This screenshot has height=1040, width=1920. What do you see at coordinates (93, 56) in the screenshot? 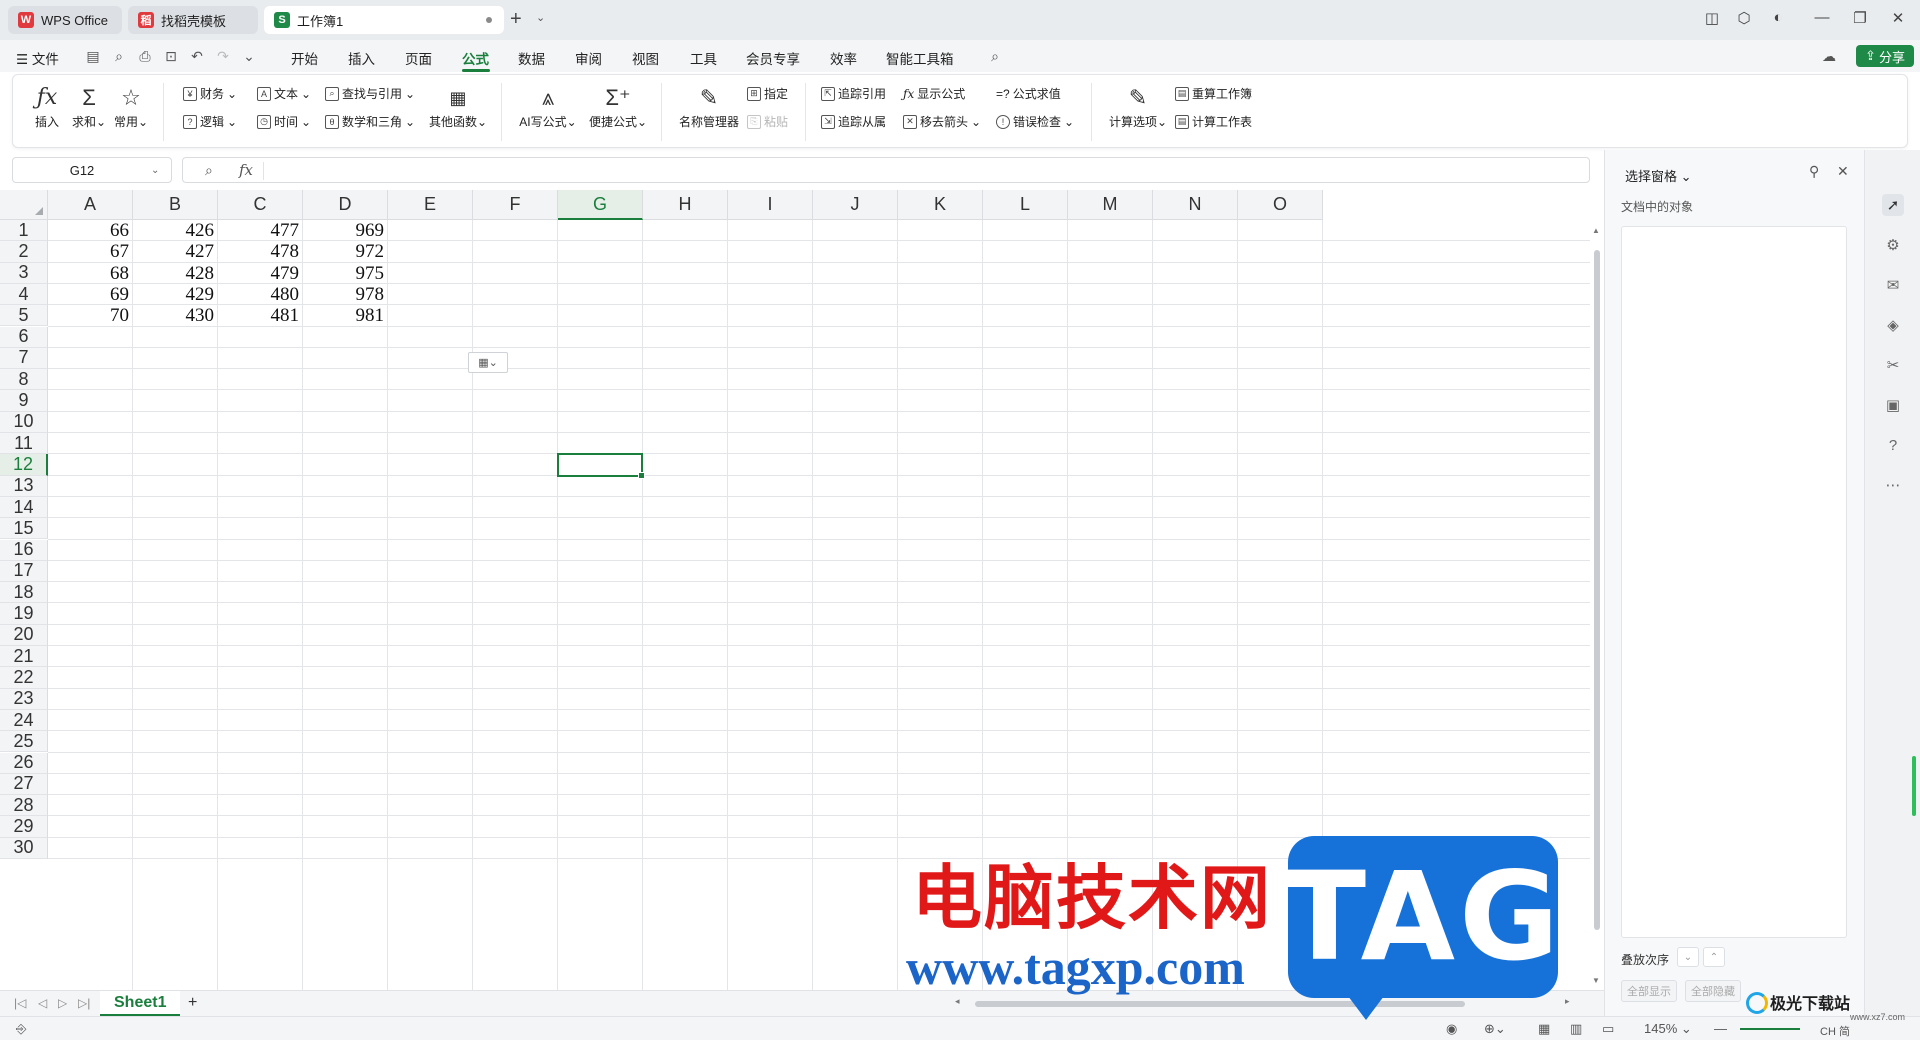
I see `save-icon: ▤` at bounding box center [93, 56].